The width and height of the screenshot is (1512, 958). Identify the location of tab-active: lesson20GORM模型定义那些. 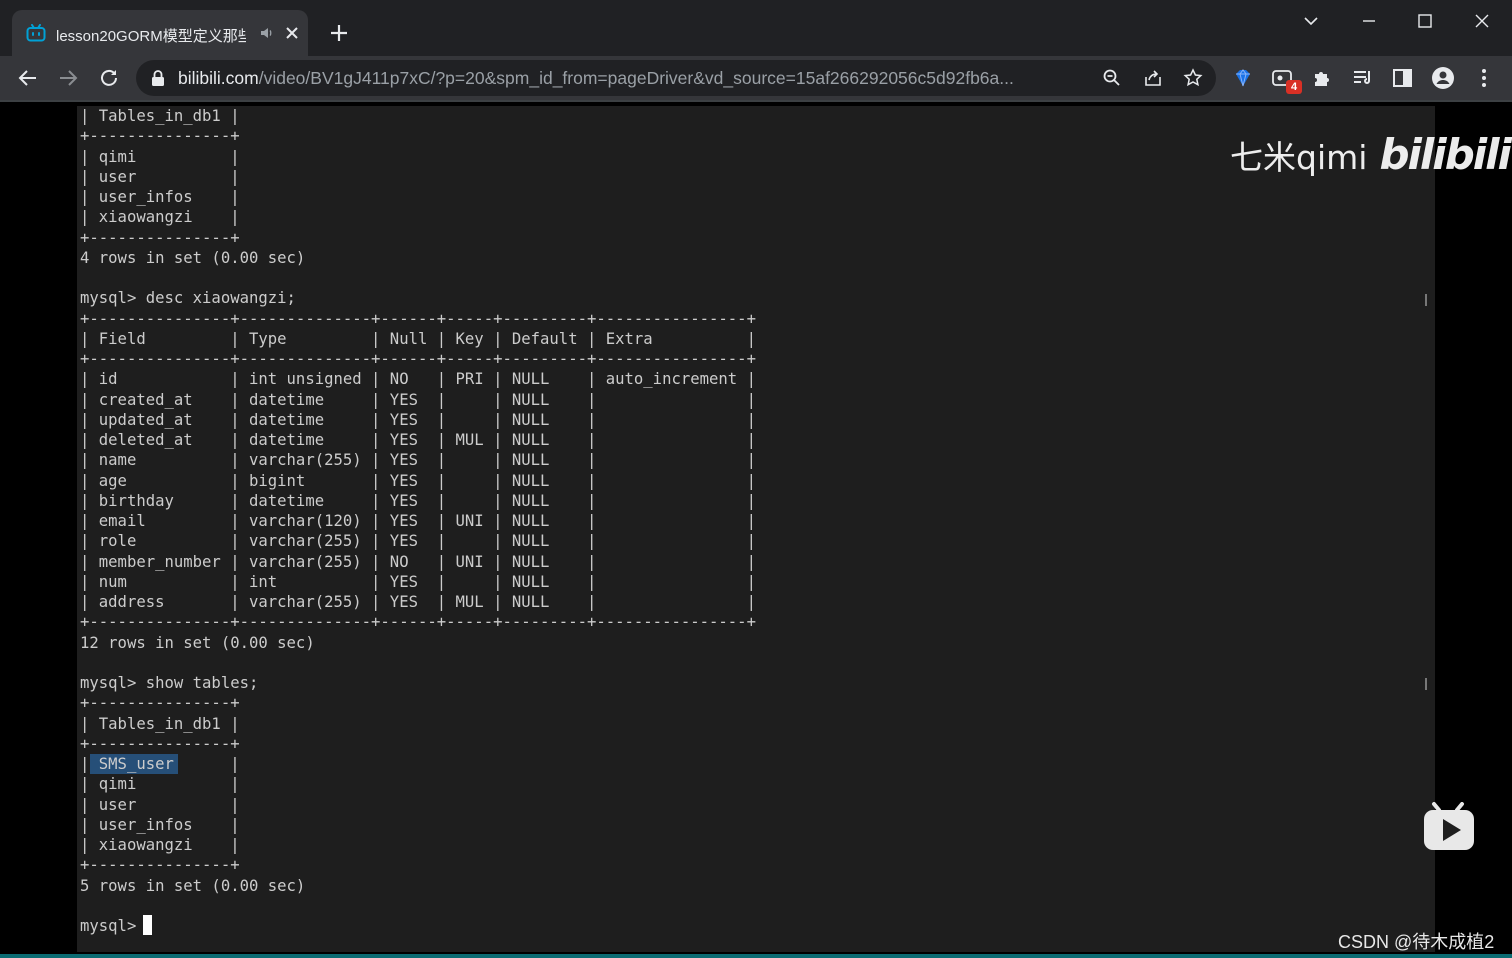
(160, 33).